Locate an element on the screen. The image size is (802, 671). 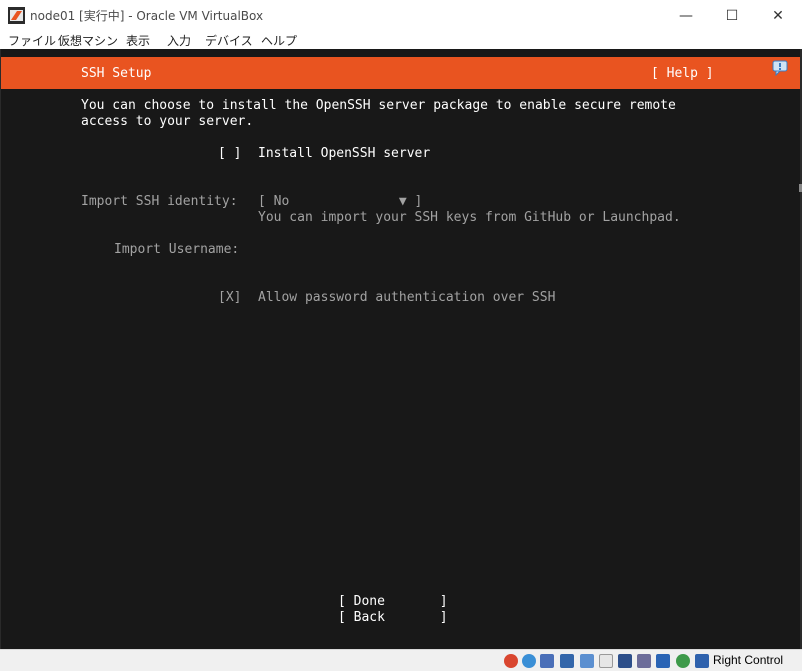
allow-password-label: Allow password authentication over SSH is located at coordinates (406, 298).